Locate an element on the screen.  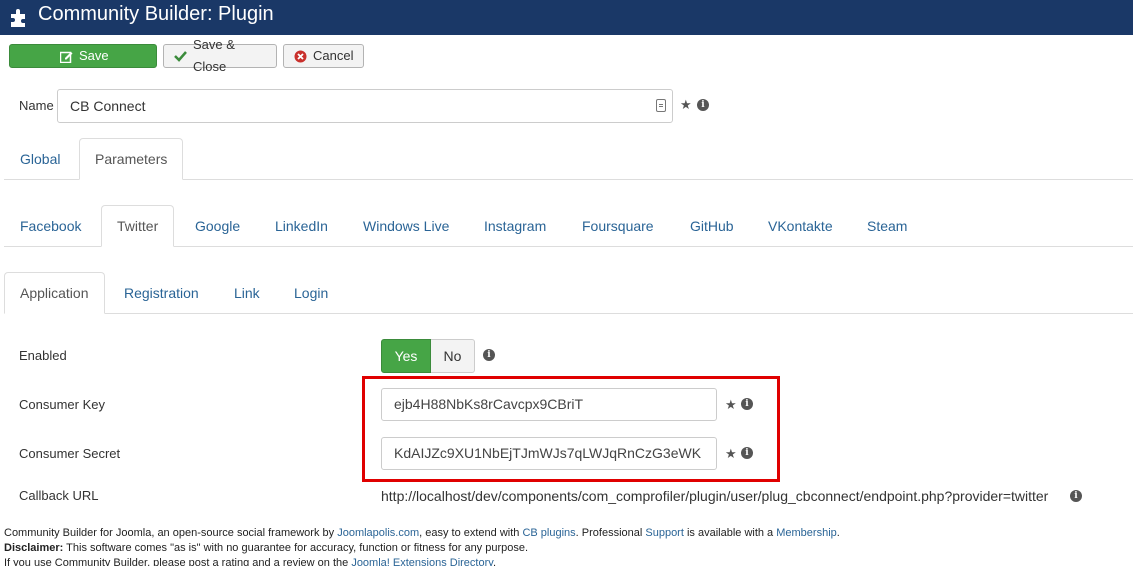
cancel-label: Cancel is located at coordinates (333, 55).